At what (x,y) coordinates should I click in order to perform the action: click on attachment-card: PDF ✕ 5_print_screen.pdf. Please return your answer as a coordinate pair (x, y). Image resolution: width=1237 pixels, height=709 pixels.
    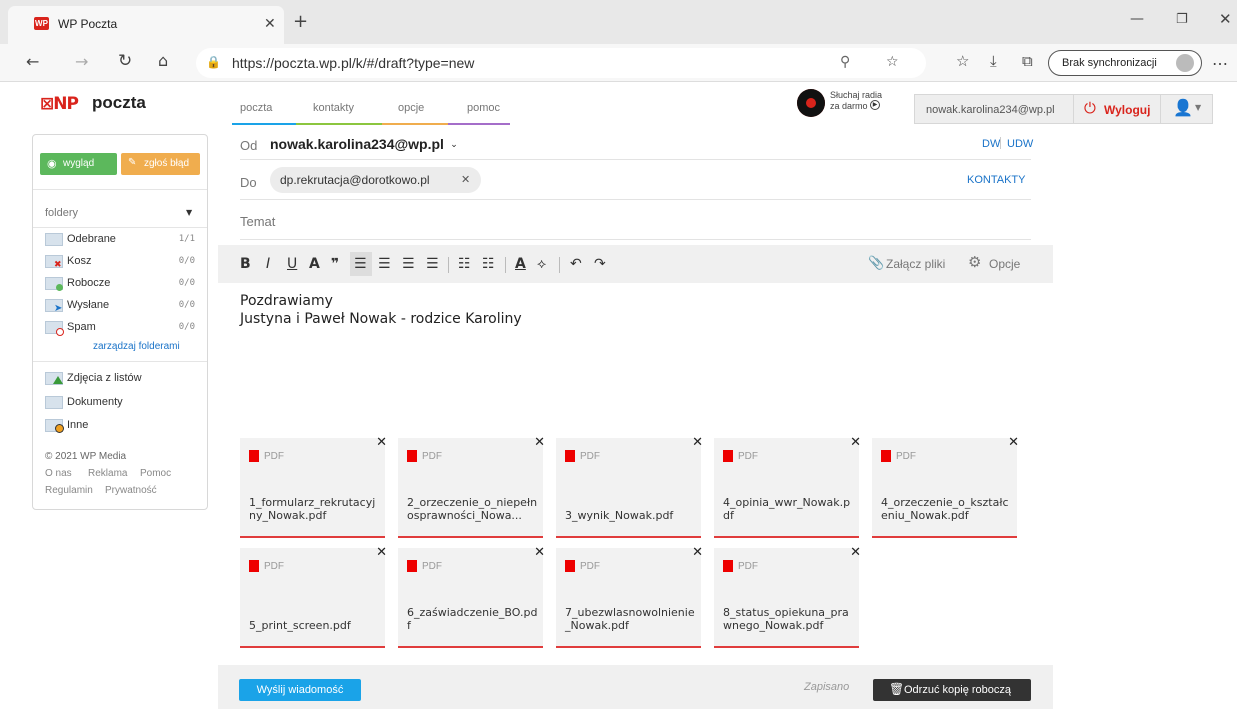
    Looking at the image, I should click on (313, 596).